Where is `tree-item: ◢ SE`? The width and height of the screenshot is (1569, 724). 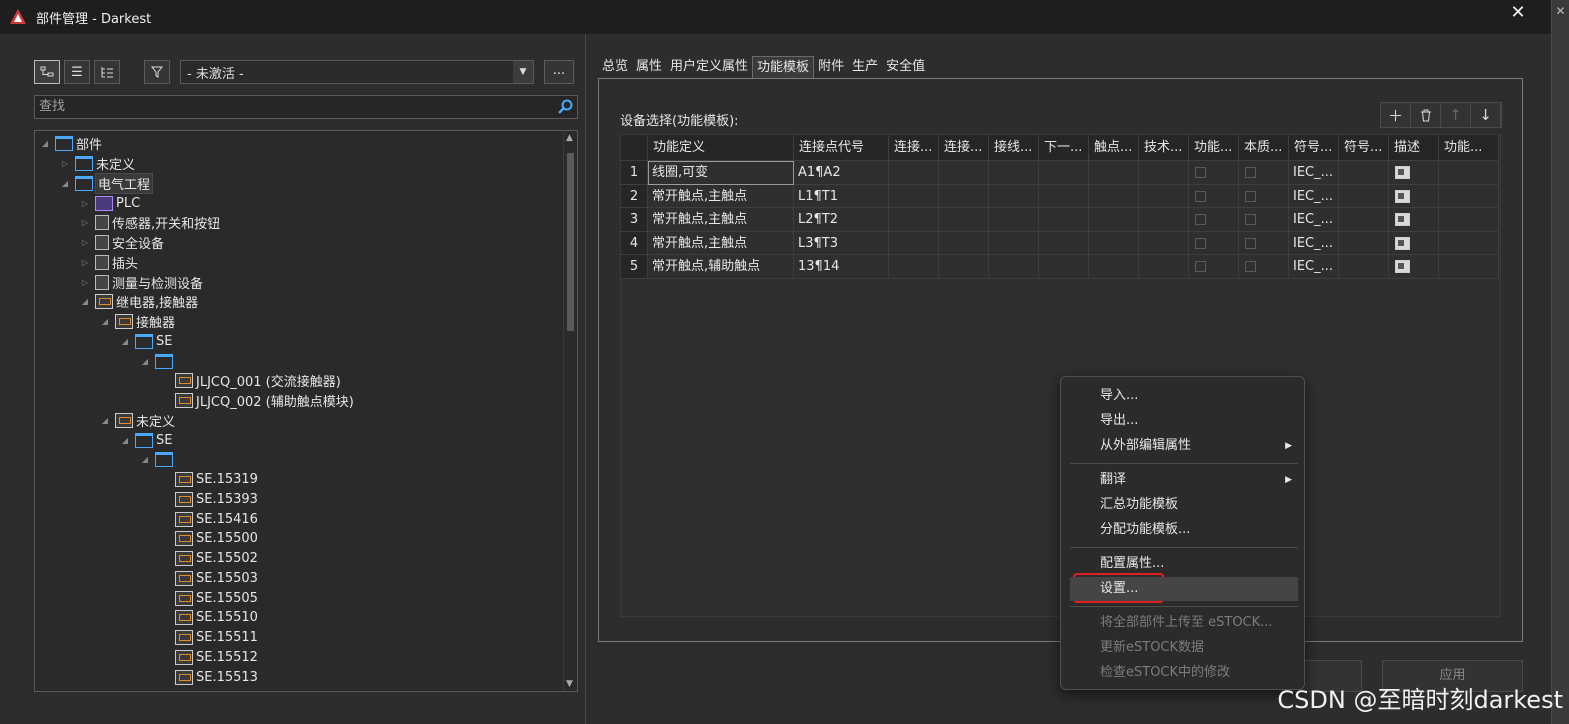 tree-item: ◢ SE is located at coordinates (145, 342).